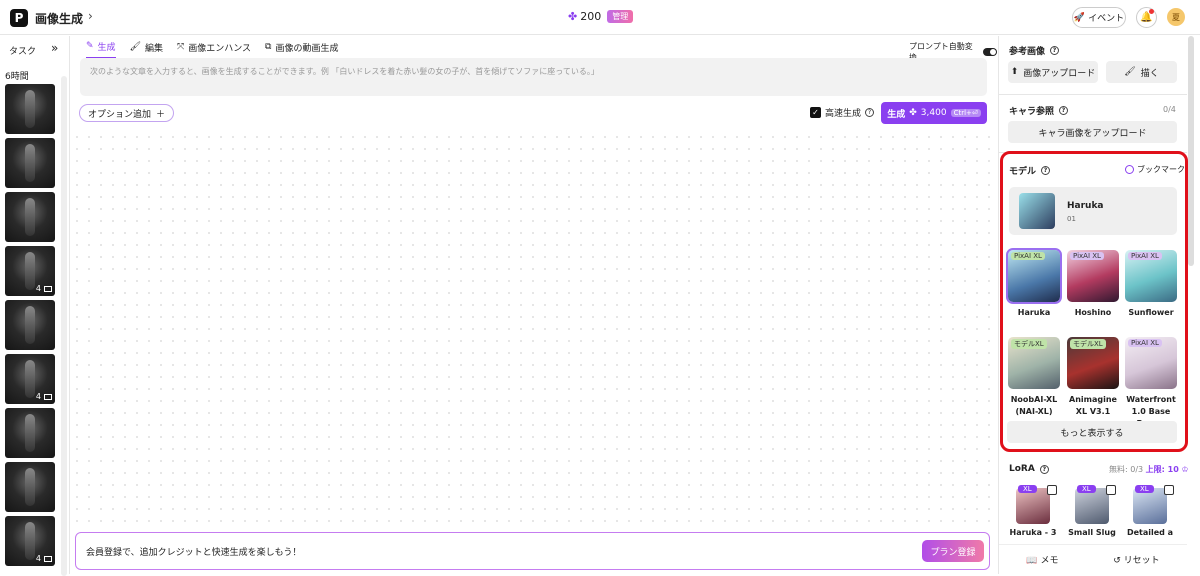 The image size is (1200, 576). Describe the element at coordinates (1191, 151) in the screenshot. I see `settings-scrollbar` at that location.